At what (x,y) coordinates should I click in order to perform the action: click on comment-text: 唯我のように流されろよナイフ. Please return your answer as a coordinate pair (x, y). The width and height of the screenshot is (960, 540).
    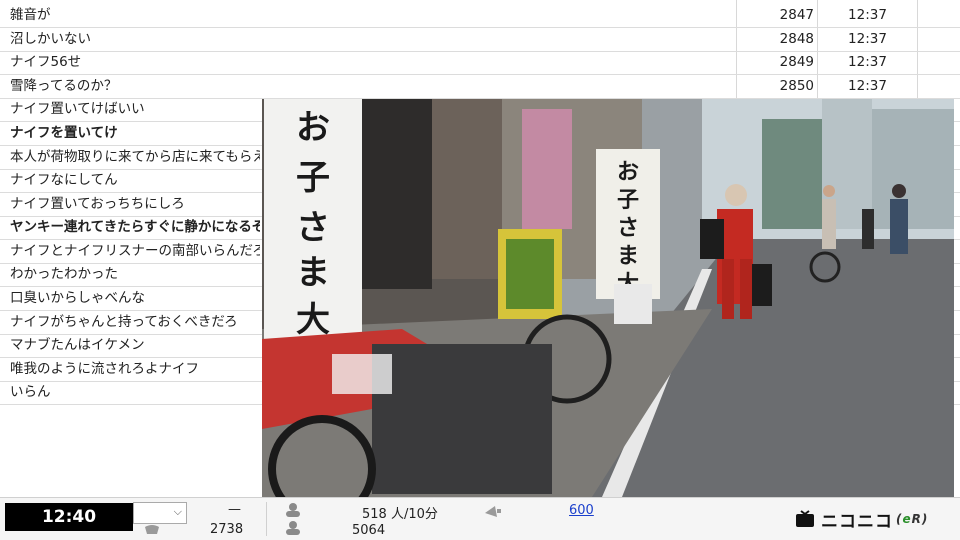
    Looking at the image, I should click on (104, 369).